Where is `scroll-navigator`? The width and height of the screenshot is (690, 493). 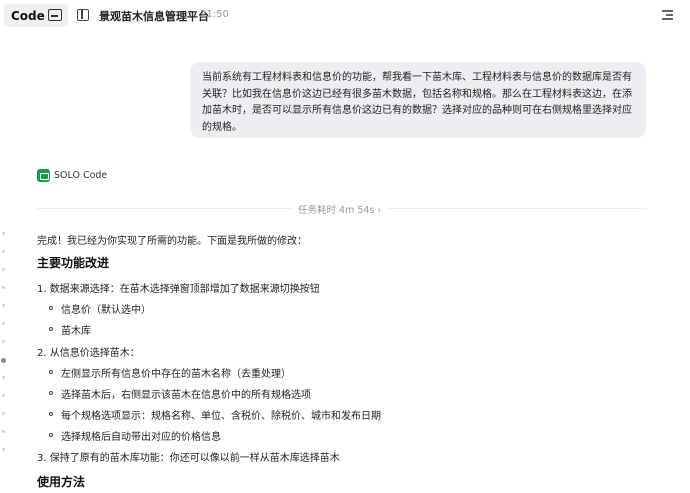 scroll-navigator is located at coordinates (4, 350).